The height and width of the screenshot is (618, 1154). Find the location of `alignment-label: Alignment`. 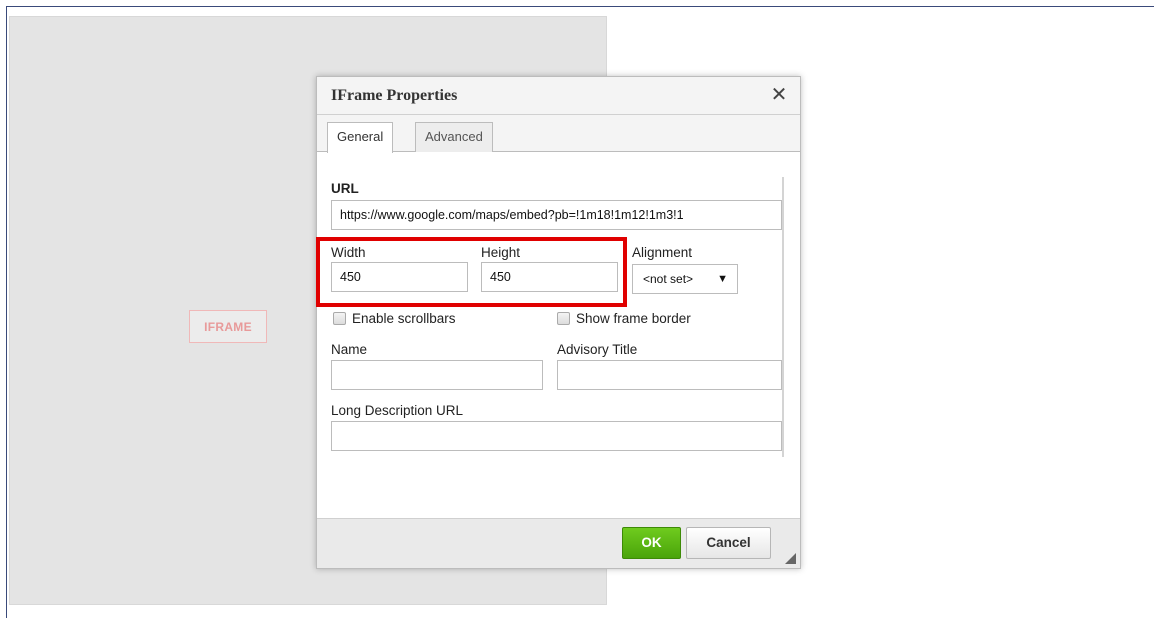

alignment-label: Alignment is located at coordinates (662, 252).